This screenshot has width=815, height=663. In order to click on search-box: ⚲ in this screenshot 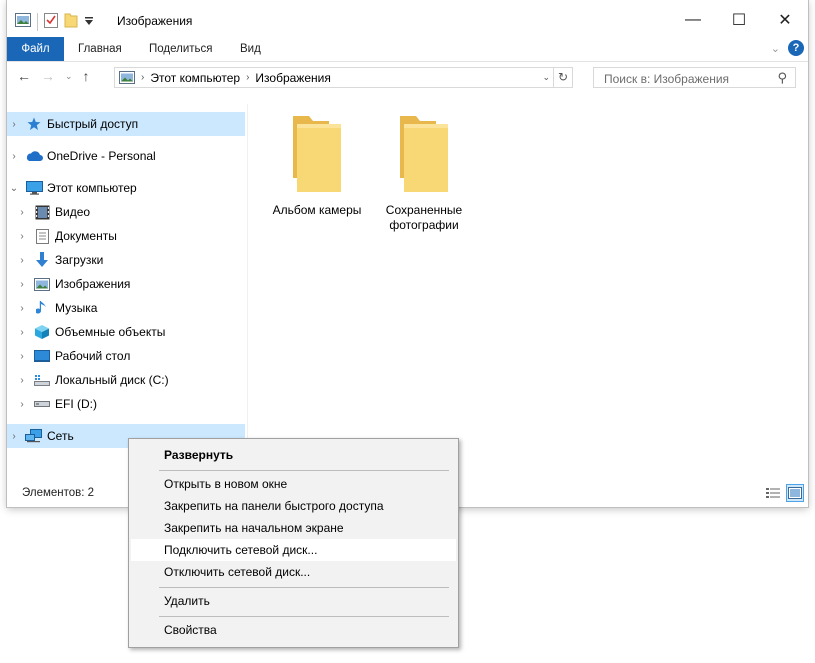, I will do `click(694, 78)`.